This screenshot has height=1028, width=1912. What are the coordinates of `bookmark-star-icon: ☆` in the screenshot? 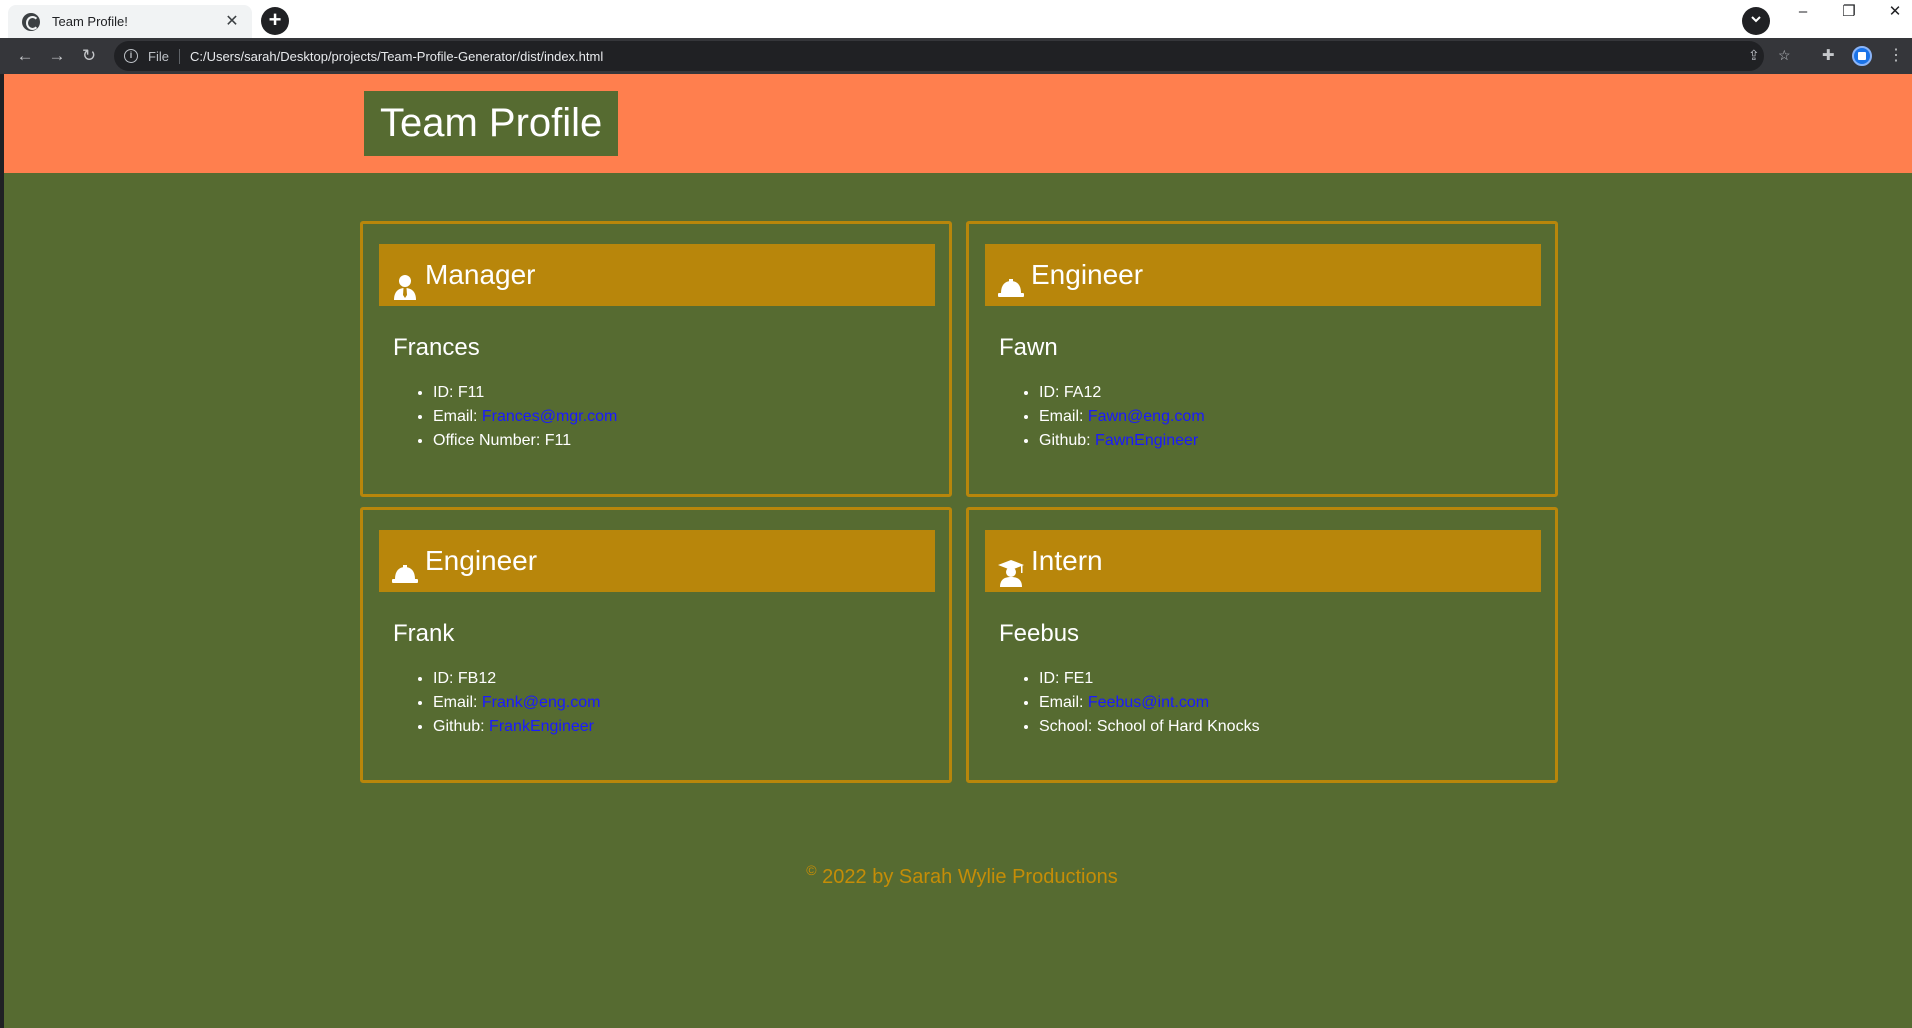 It's located at (1784, 55).